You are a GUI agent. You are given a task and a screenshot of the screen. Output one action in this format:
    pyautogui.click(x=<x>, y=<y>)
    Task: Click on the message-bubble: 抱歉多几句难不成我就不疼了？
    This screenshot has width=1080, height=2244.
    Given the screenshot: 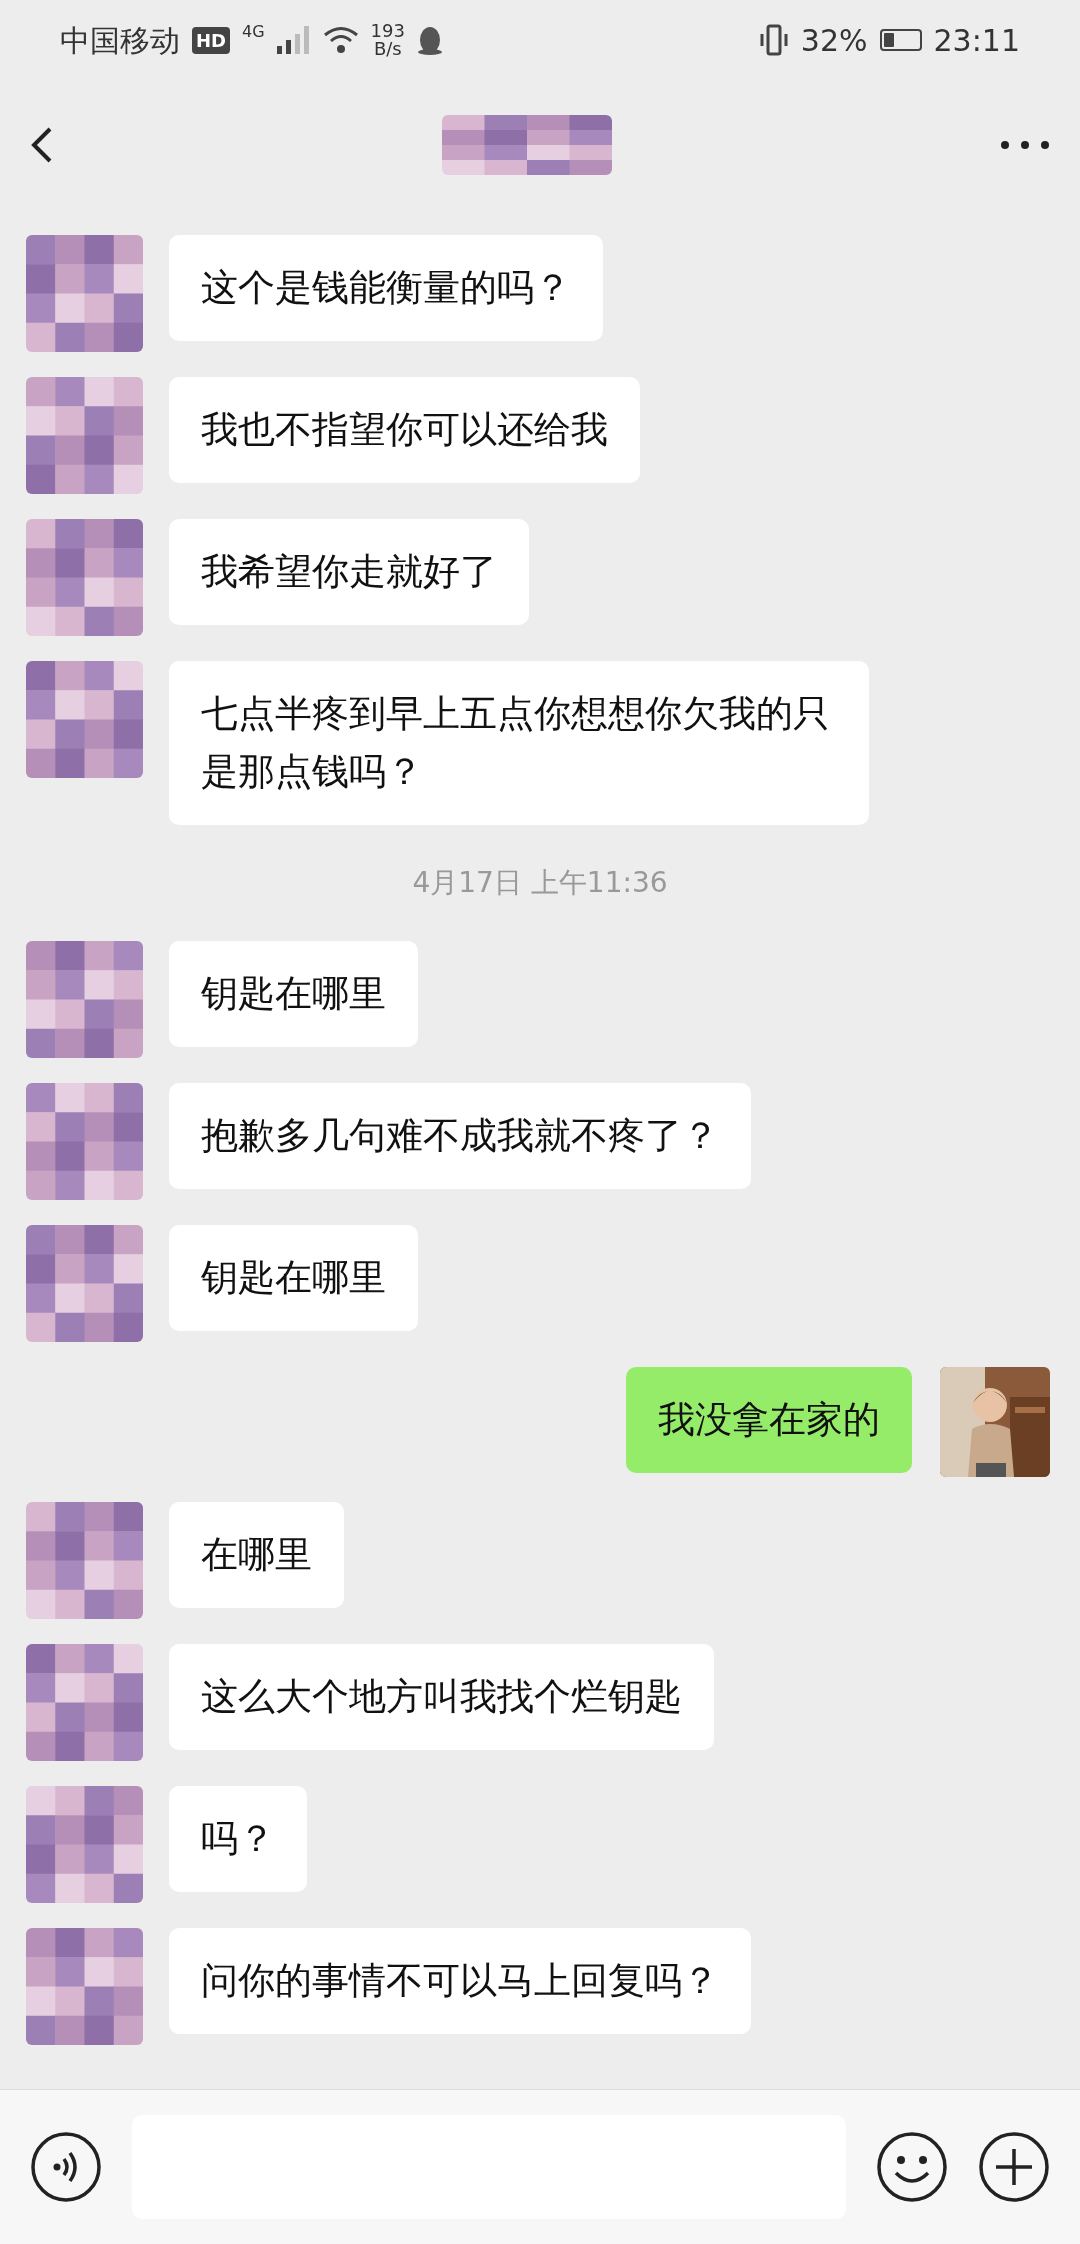 What is the action you would take?
    pyautogui.click(x=460, y=1136)
    